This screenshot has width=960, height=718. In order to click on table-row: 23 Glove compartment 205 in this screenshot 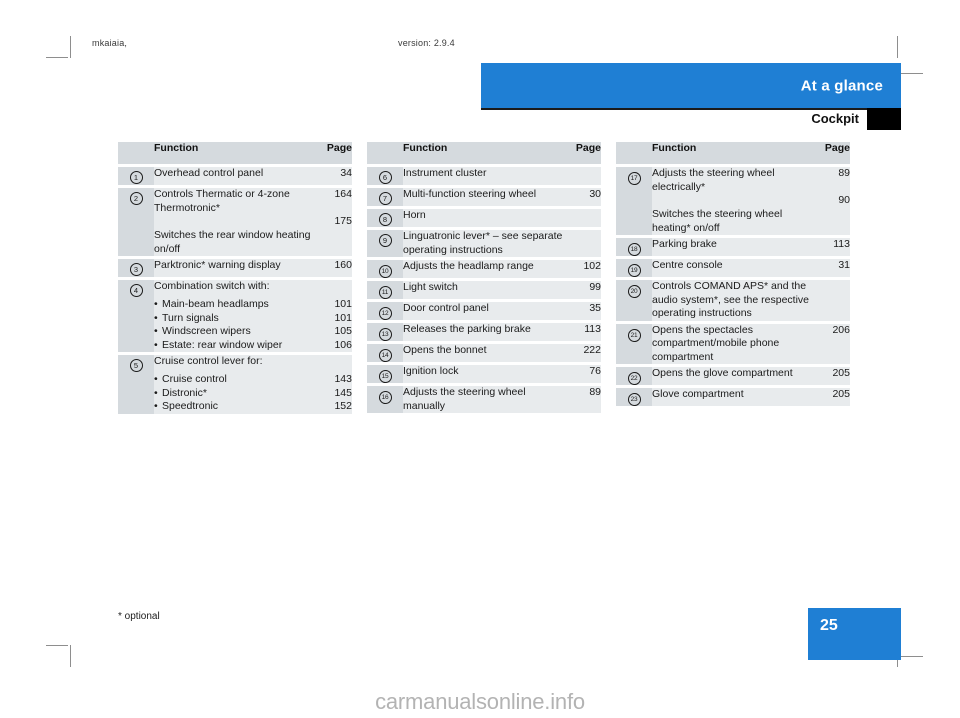, I will do `click(733, 397)`.